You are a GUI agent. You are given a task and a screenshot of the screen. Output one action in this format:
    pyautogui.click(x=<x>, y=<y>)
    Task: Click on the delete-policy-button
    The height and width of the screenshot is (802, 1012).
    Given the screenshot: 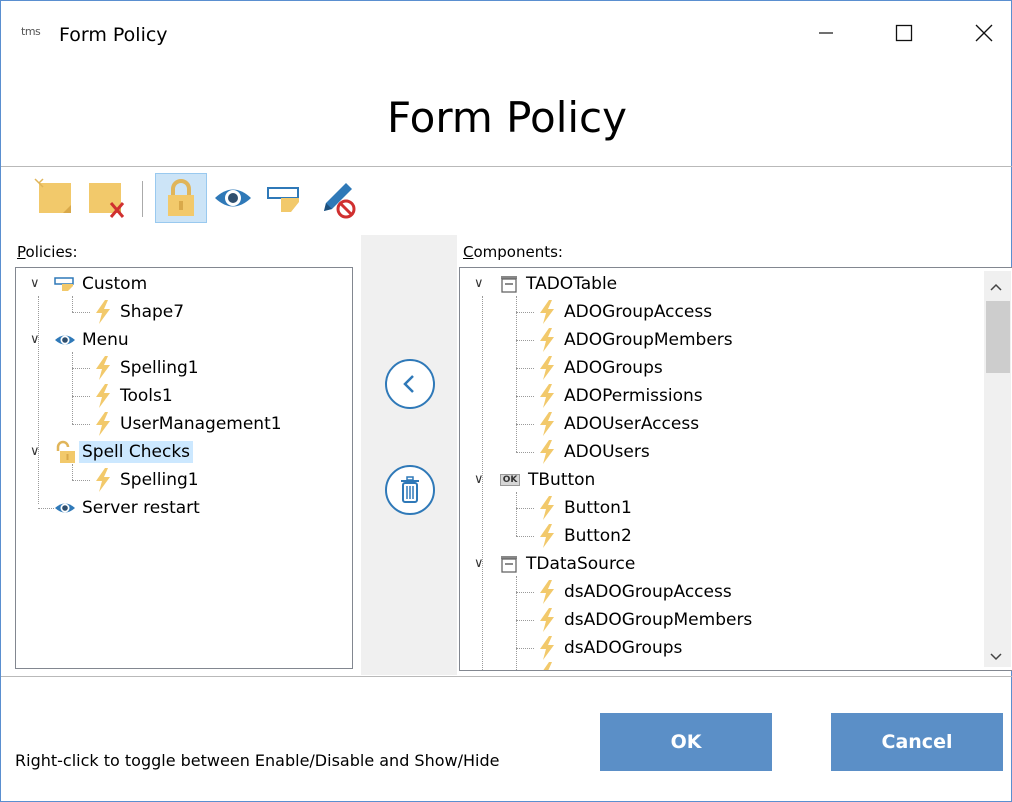 What is the action you would take?
    pyautogui.click(x=107, y=198)
    